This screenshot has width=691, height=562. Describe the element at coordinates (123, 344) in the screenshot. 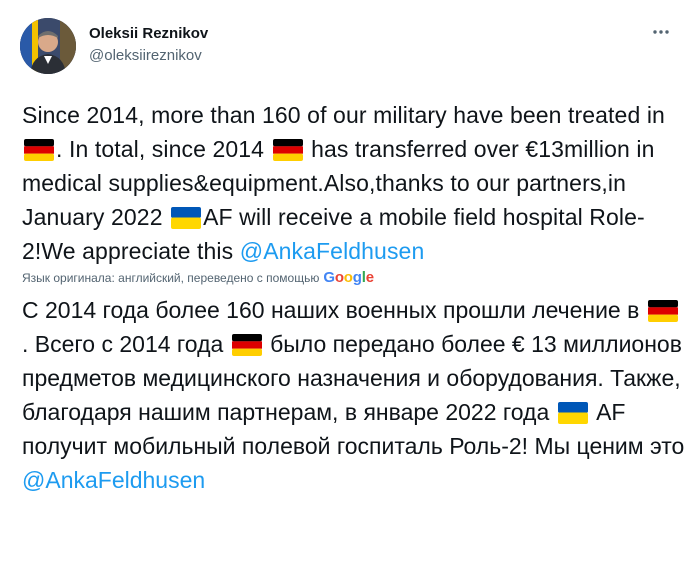

I see `translated-text-part-2: . Всего с 2014 года` at that location.